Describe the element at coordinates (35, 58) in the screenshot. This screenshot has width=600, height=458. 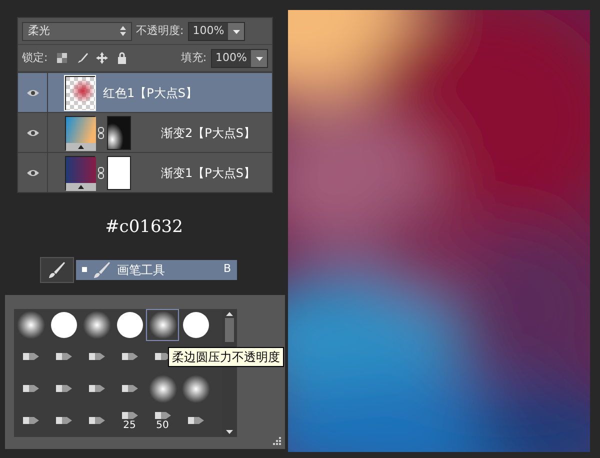
I see `lock-label: 锁定:` at that location.